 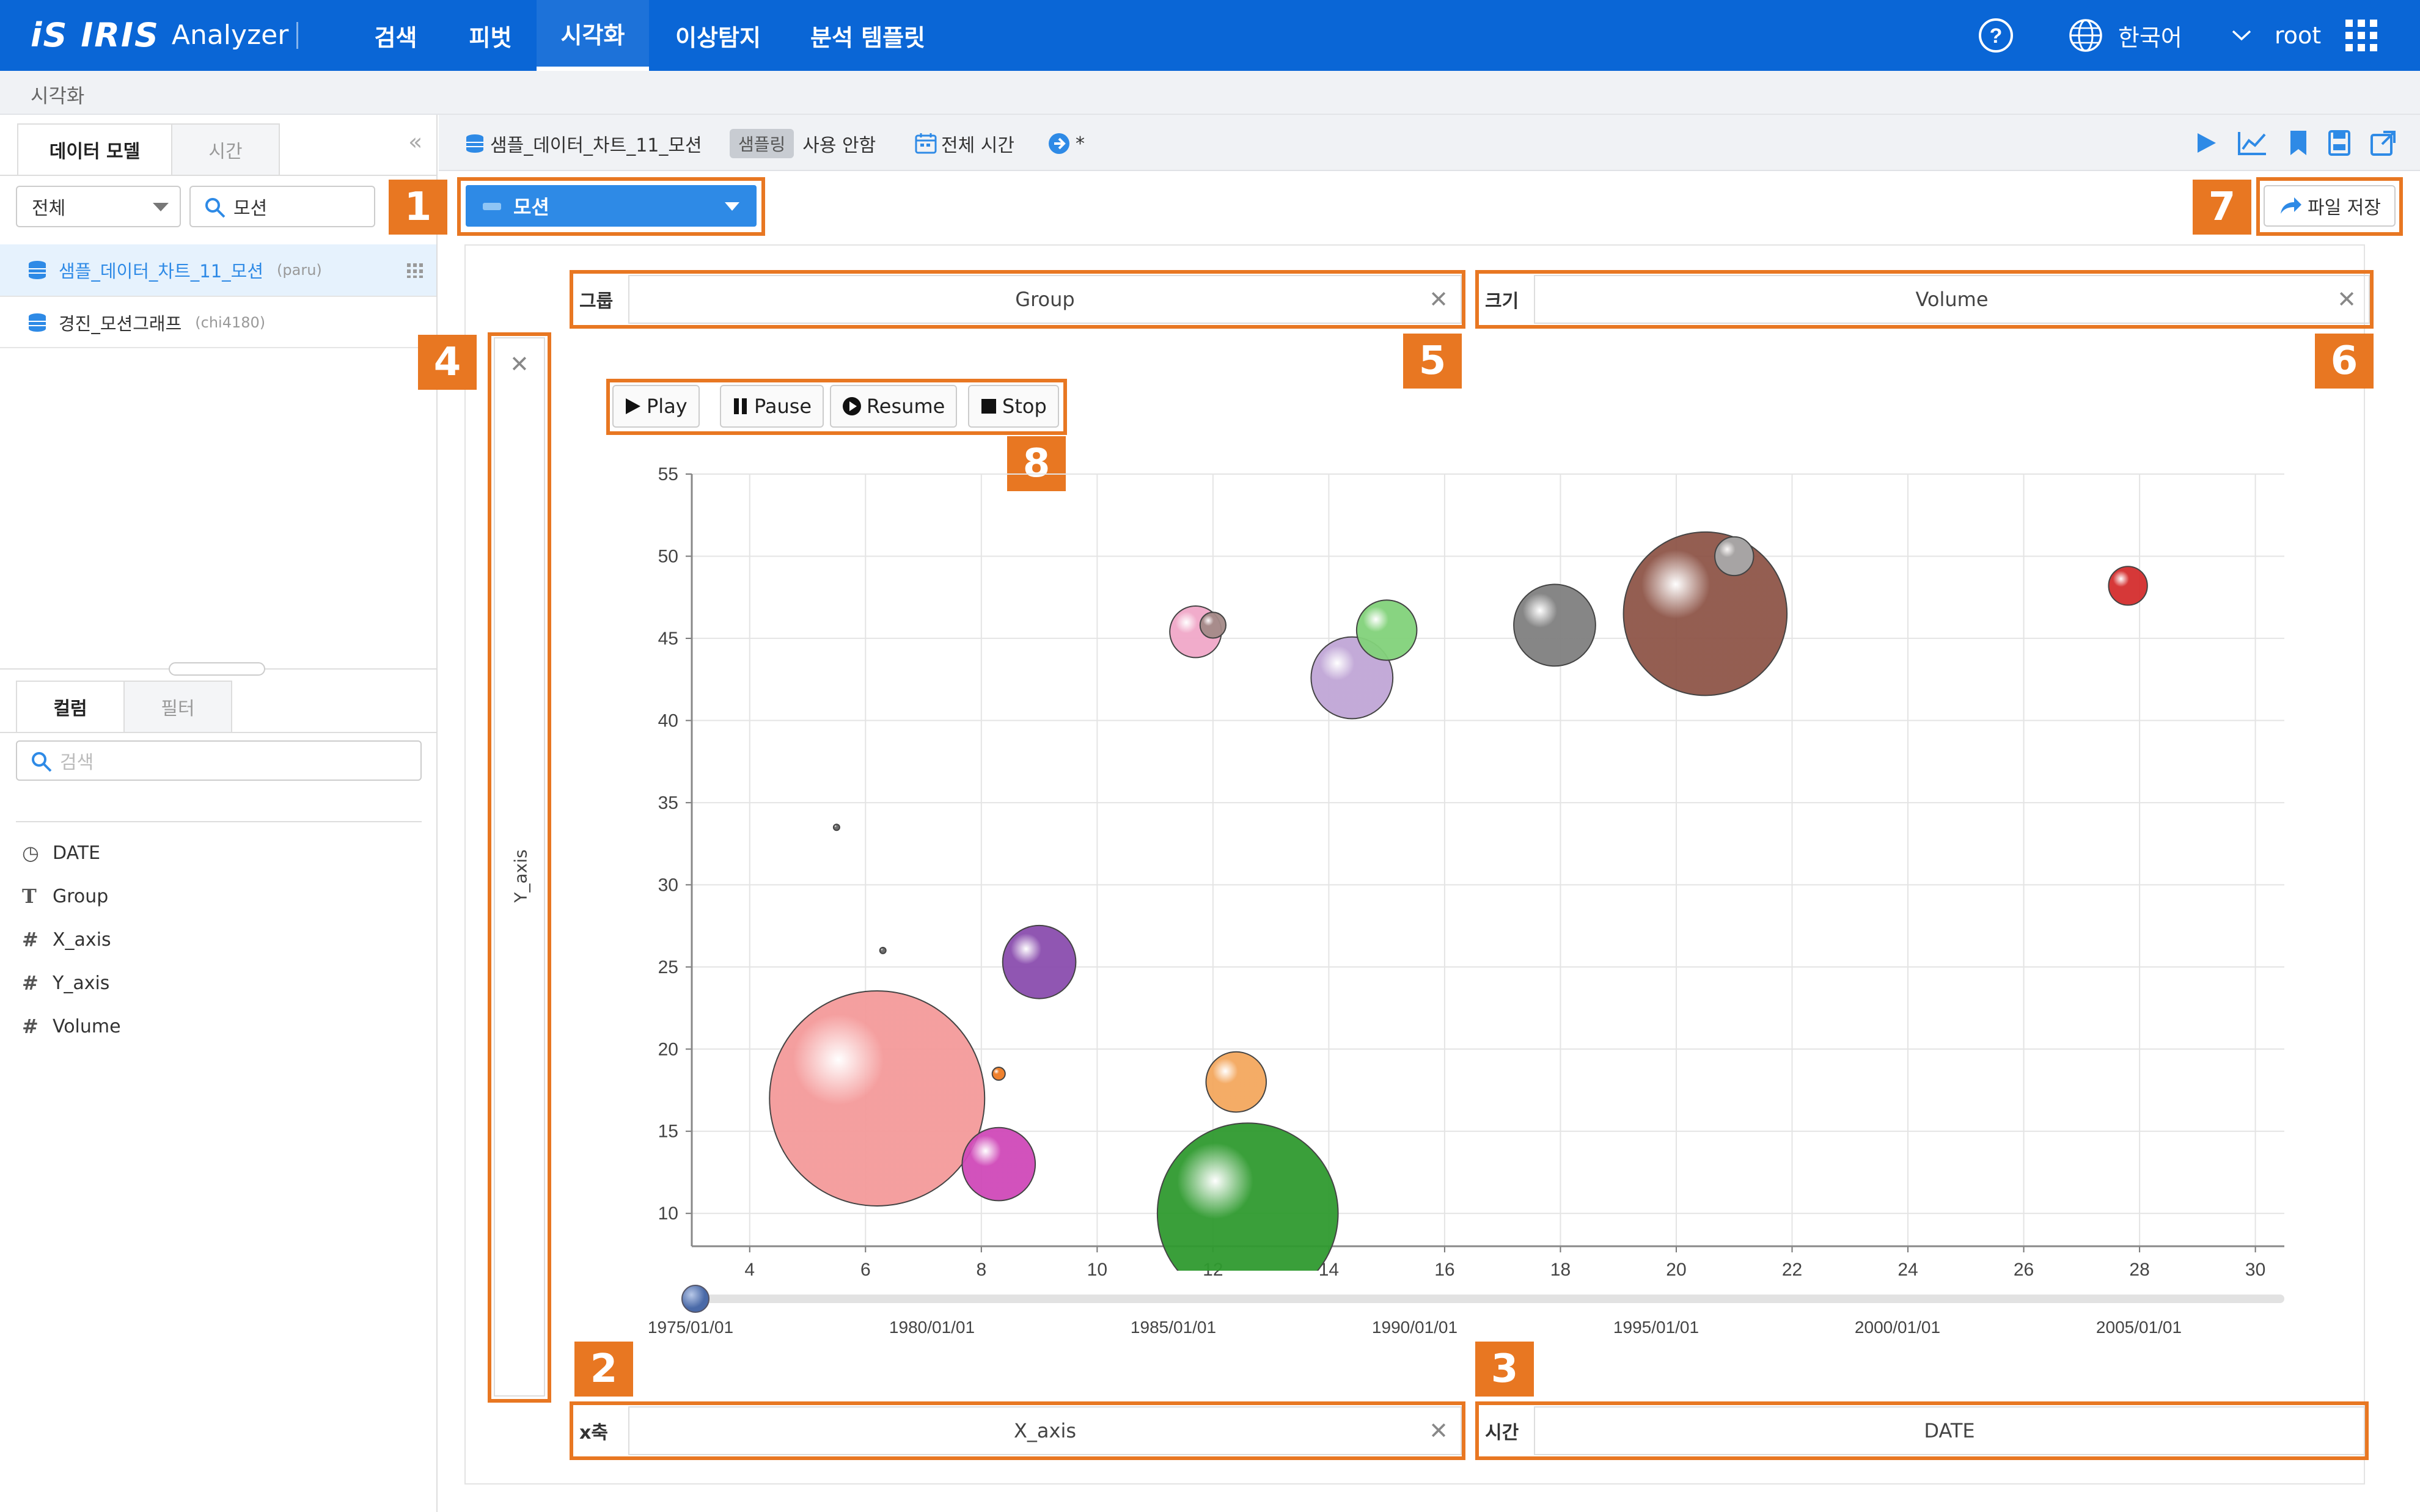 What do you see at coordinates (82, 940) in the screenshot?
I see `column-name: X_axis` at bounding box center [82, 940].